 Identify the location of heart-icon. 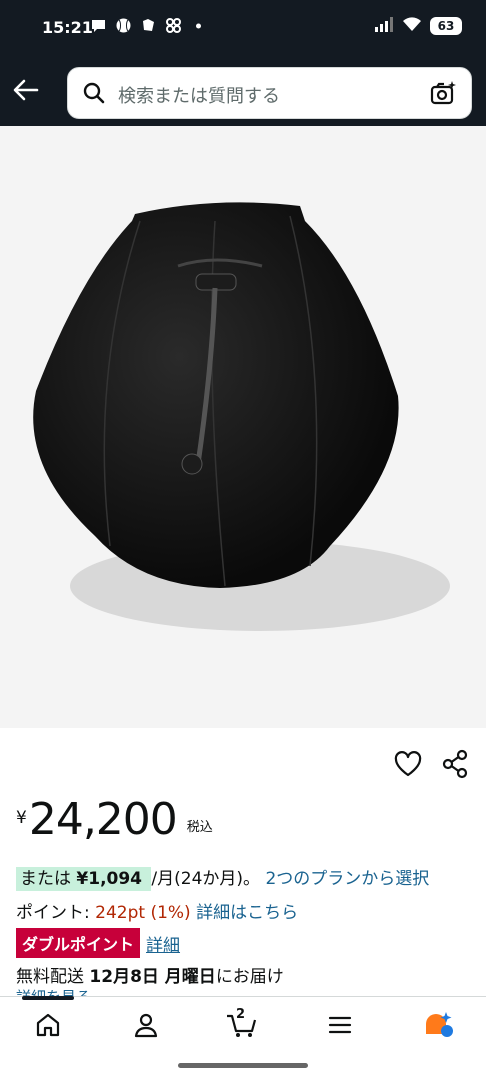
(408, 764).